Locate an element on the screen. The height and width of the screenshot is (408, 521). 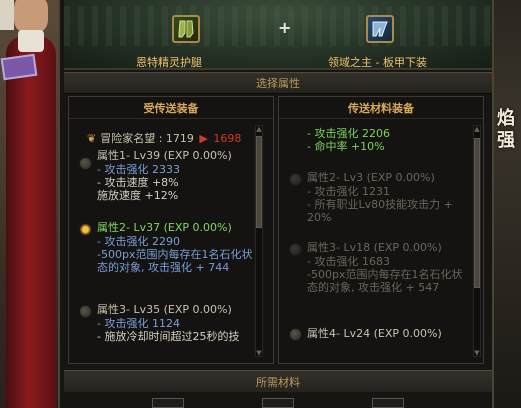
material-attribute-title-4: 属性4- Lv24 (EXP 0.00%) is located at coordinates (374, 333).